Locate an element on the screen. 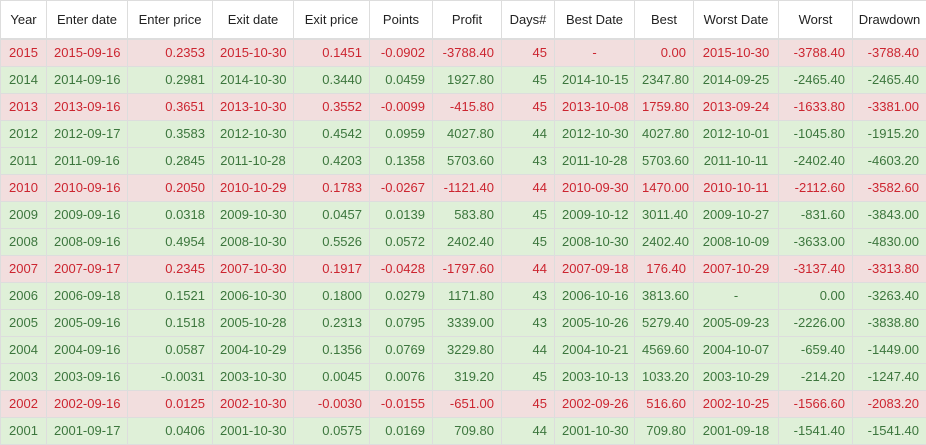  points-cell: -0.0099 is located at coordinates (401, 106).